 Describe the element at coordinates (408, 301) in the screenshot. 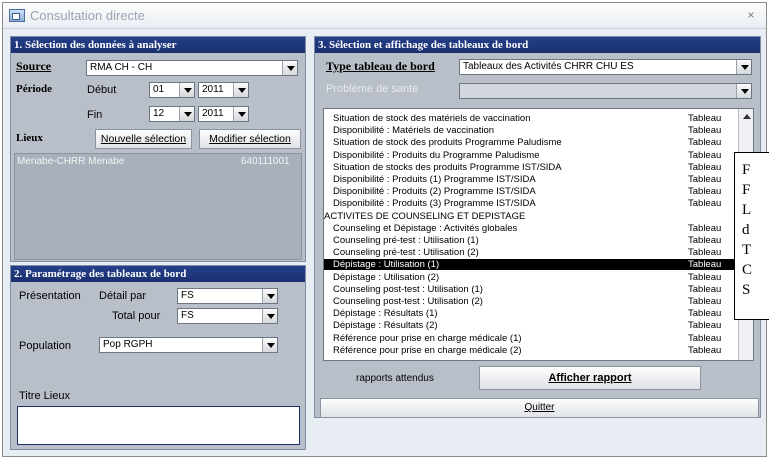

I see `tableau-row-name: Counseling post-test : Utilisation (2)` at that location.